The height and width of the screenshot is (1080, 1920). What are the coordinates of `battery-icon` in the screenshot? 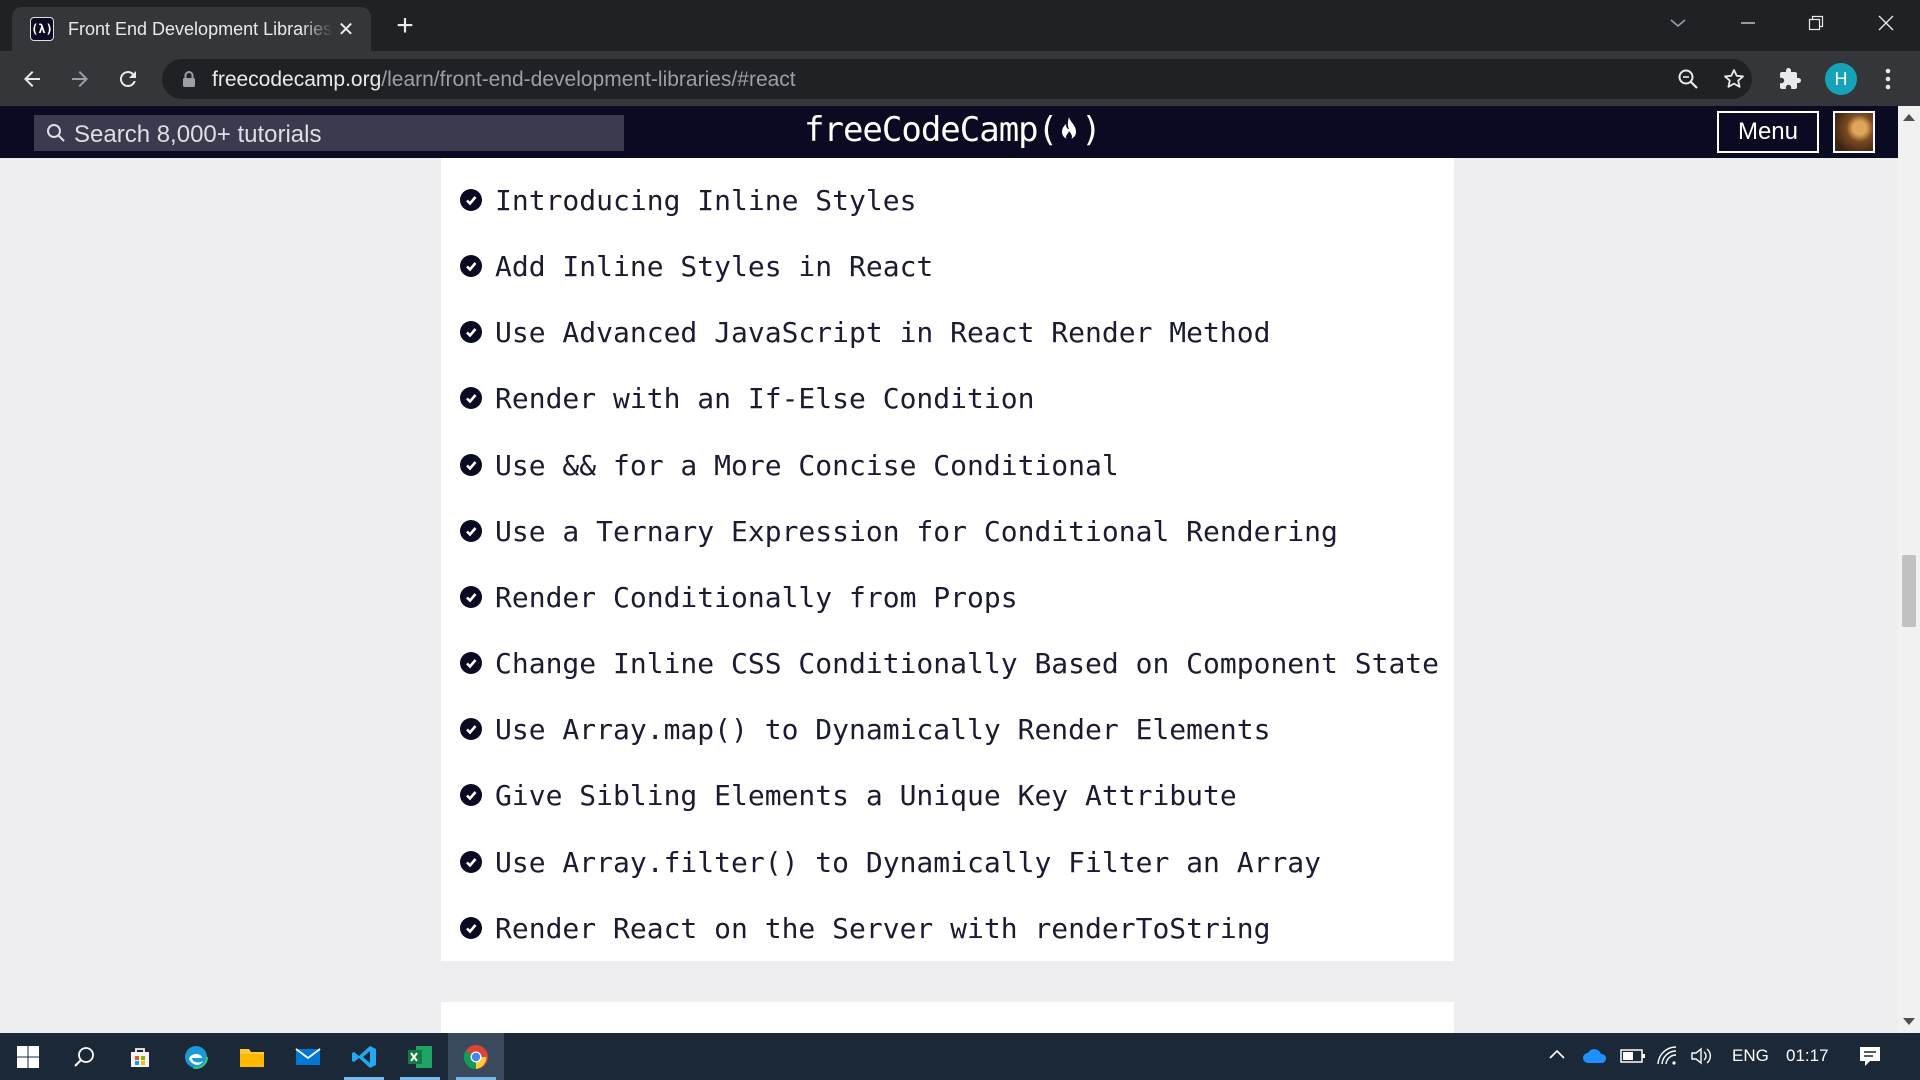 It's located at (1633, 1058).